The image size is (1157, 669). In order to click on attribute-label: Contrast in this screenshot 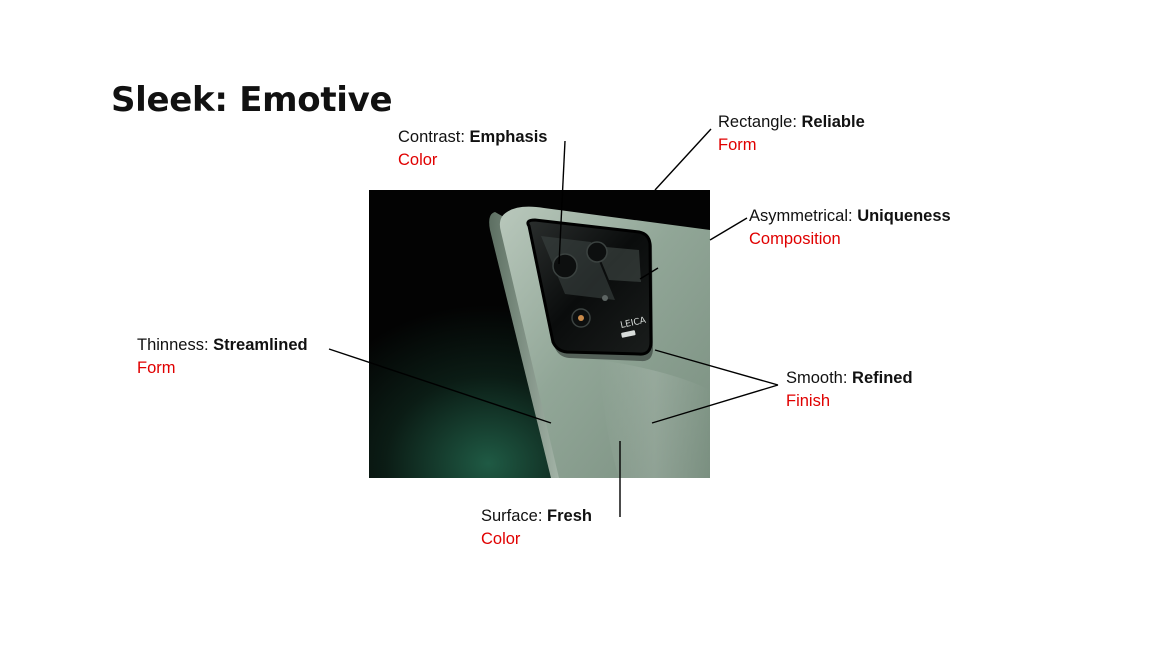, I will do `click(429, 137)`.